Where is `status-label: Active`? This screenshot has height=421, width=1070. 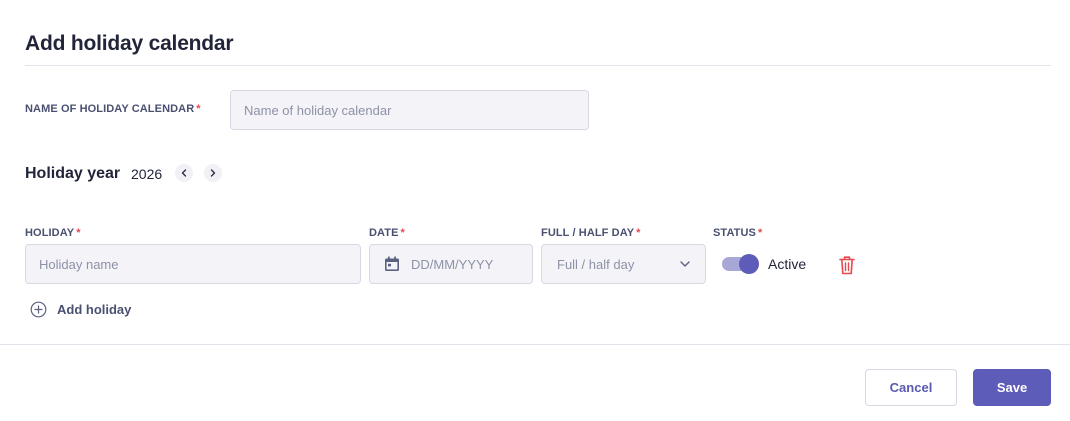
status-label: Active is located at coordinates (787, 264).